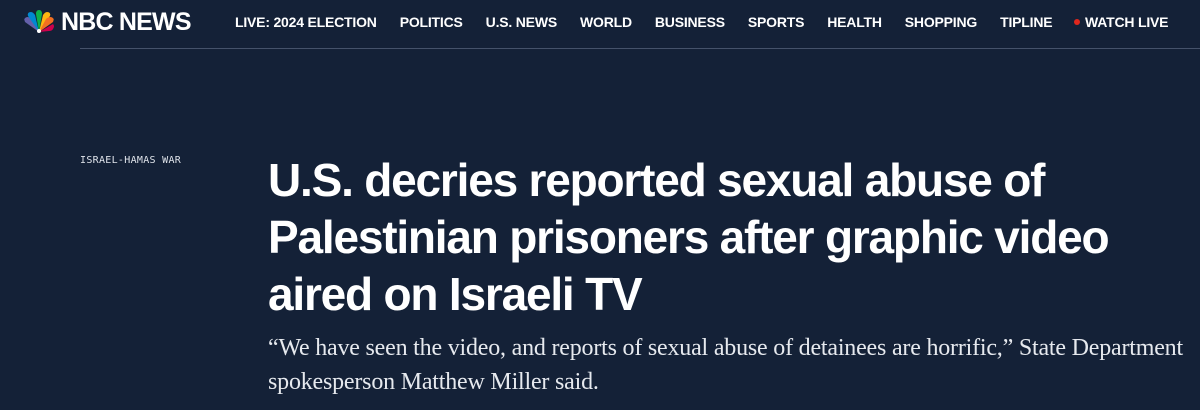 The height and width of the screenshot is (410, 1200). What do you see at coordinates (1127, 22) in the screenshot?
I see `watch-live-label: WATCH LIVE` at bounding box center [1127, 22].